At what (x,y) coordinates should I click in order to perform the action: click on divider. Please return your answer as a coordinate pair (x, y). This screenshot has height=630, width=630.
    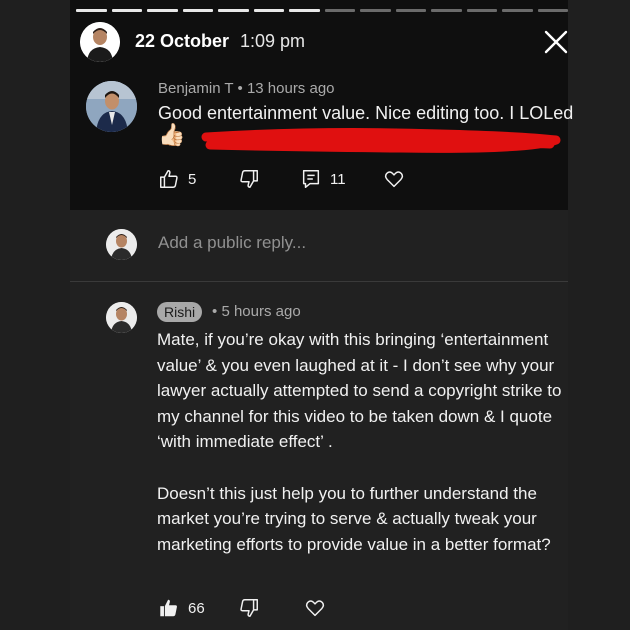
    Looking at the image, I should click on (319, 281).